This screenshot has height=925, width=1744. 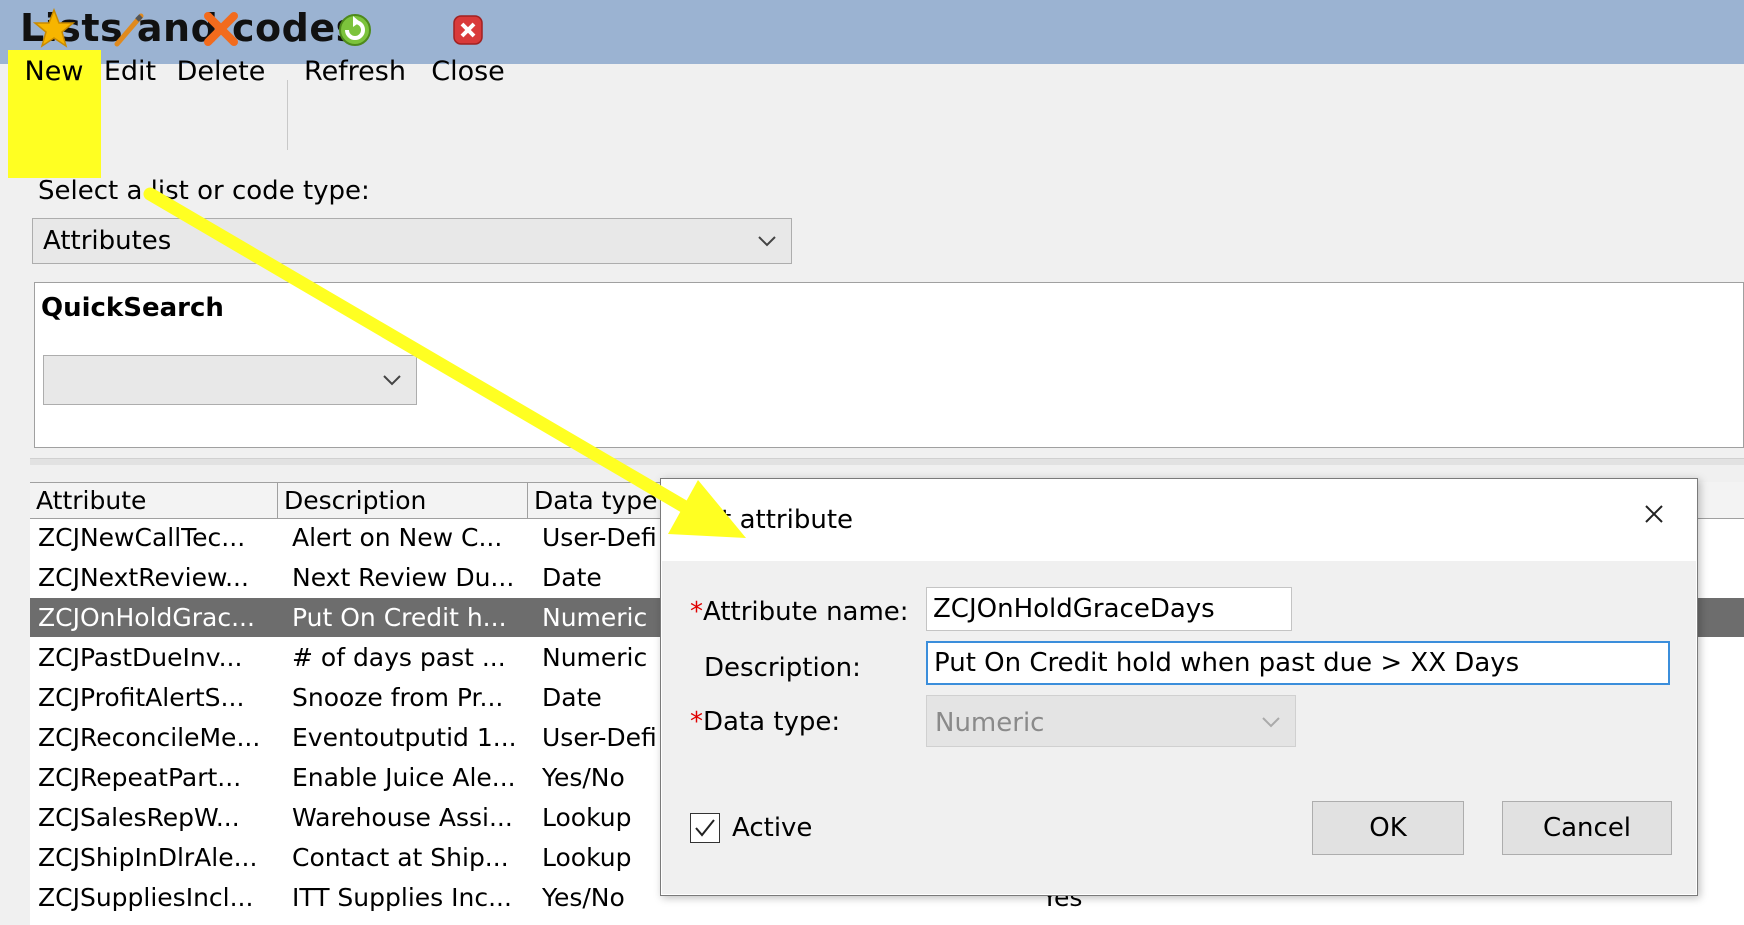 What do you see at coordinates (468, 71) in the screenshot?
I see `close-button-label: Close` at bounding box center [468, 71].